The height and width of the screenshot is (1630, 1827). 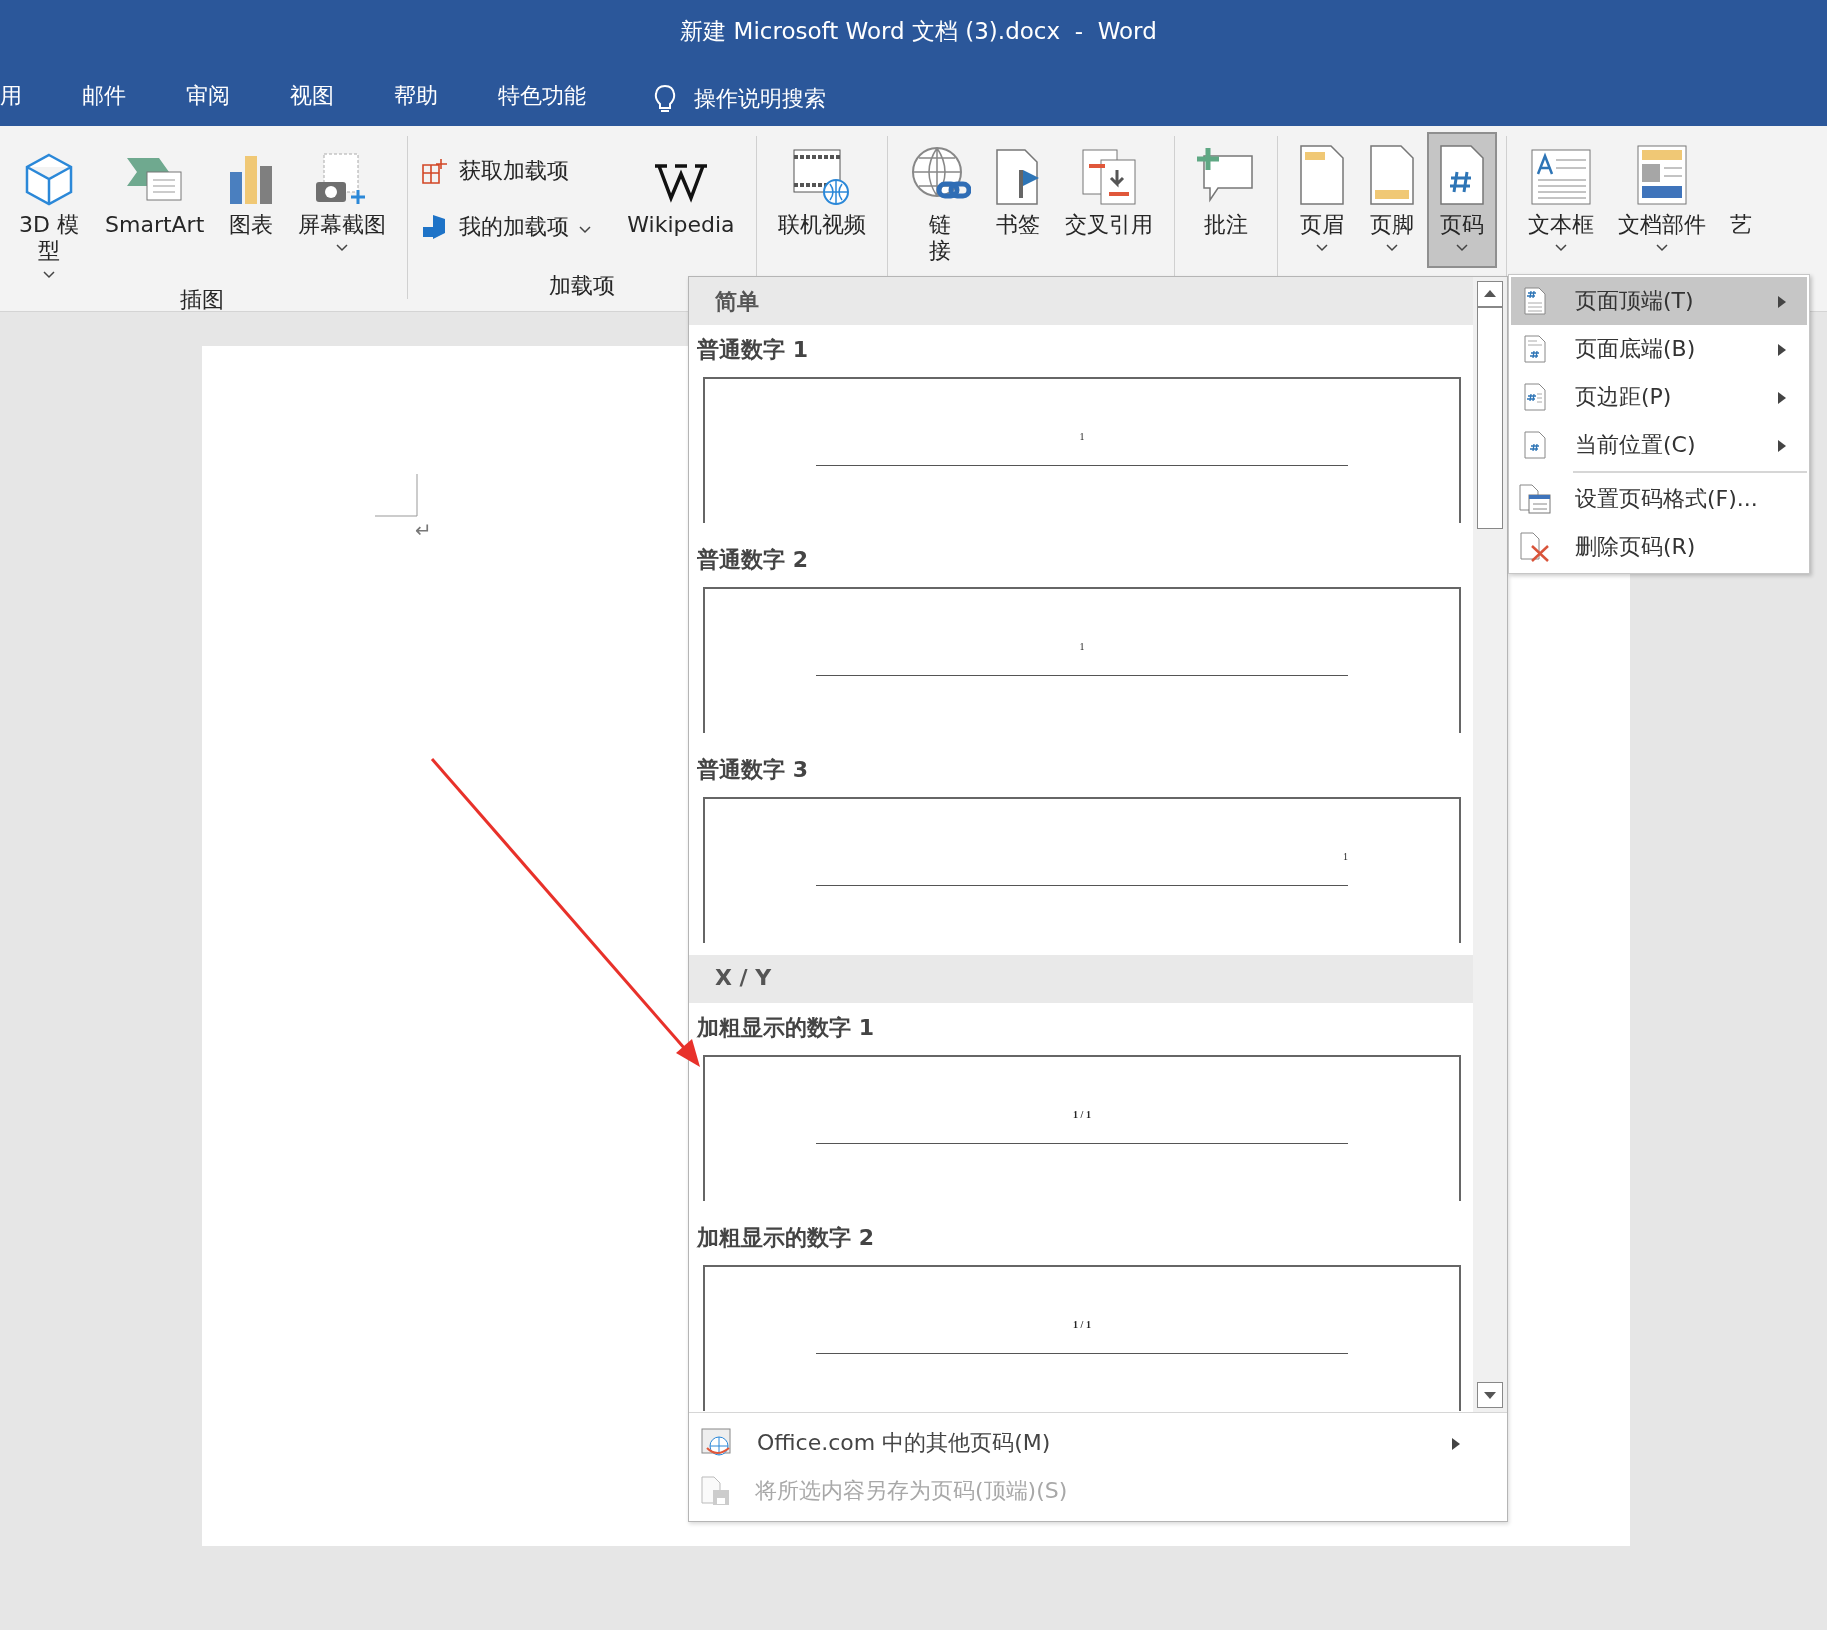 I want to click on ribbon-button: 页脚, so click(x=1391, y=200).